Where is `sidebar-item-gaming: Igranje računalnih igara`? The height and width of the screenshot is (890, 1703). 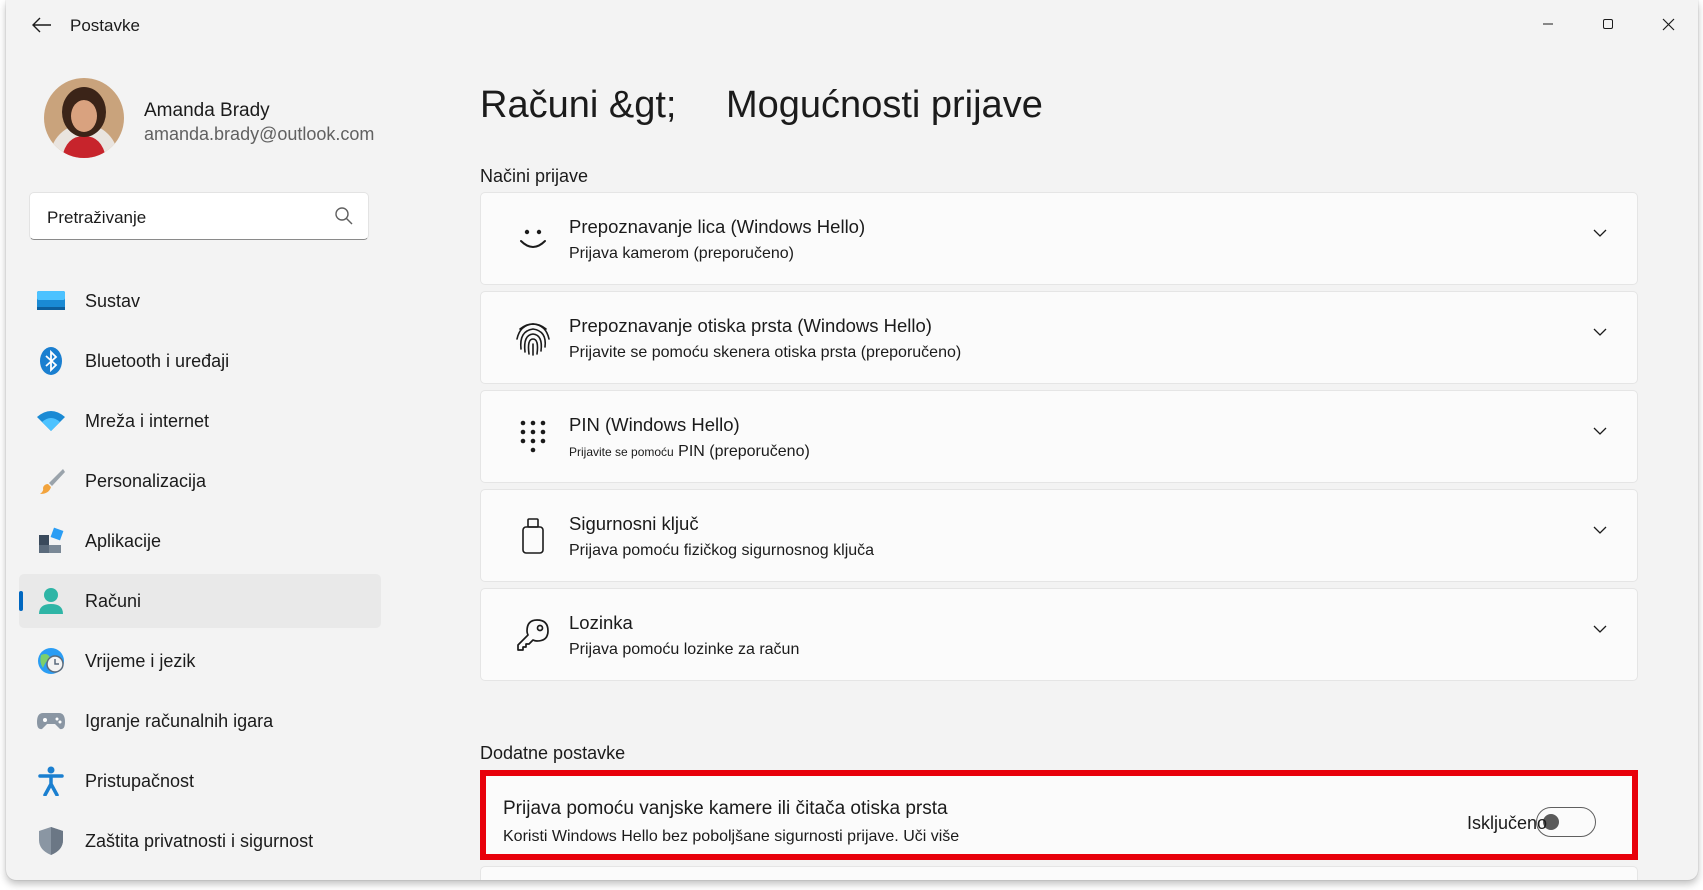
sidebar-item-gaming: Igranje računalnih igara is located at coordinates (200, 721).